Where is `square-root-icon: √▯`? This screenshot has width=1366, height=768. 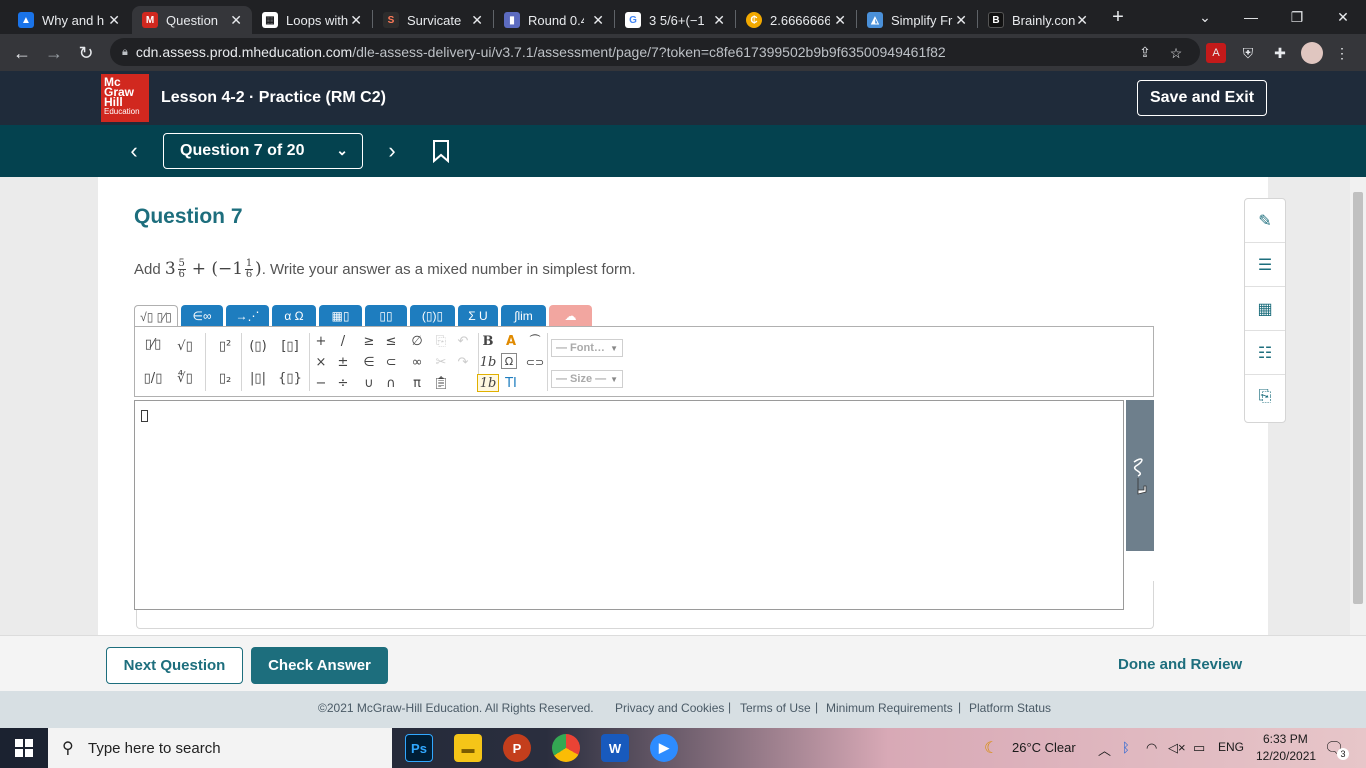 square-root-icon: √▯ is located at coordinates (185, 346).